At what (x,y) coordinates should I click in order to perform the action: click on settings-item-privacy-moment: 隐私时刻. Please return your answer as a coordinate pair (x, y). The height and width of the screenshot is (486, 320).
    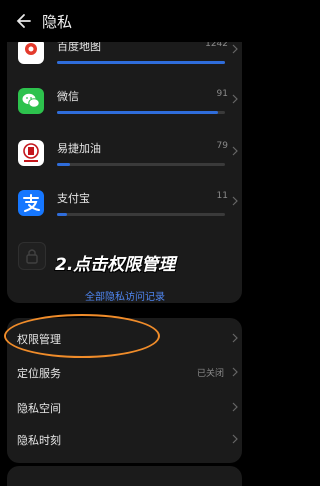
    Looking at the image, I should click on (124, 439).